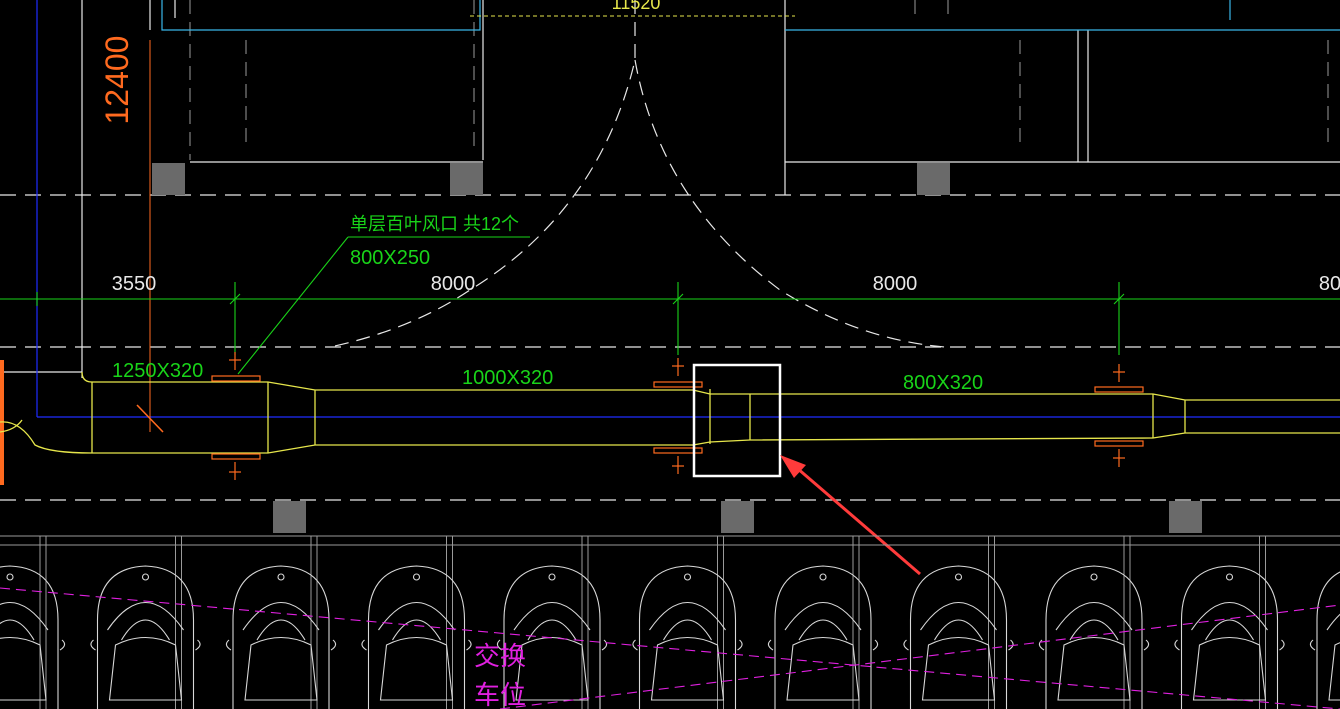 Image resolution: width=1340 pixels, height=709 pixels. What do you see at coordinates (434, 224) in the screenshot?
I see `annotation-louver-title: 单层百叶风口 共12个` at bounding box center [434, 224].